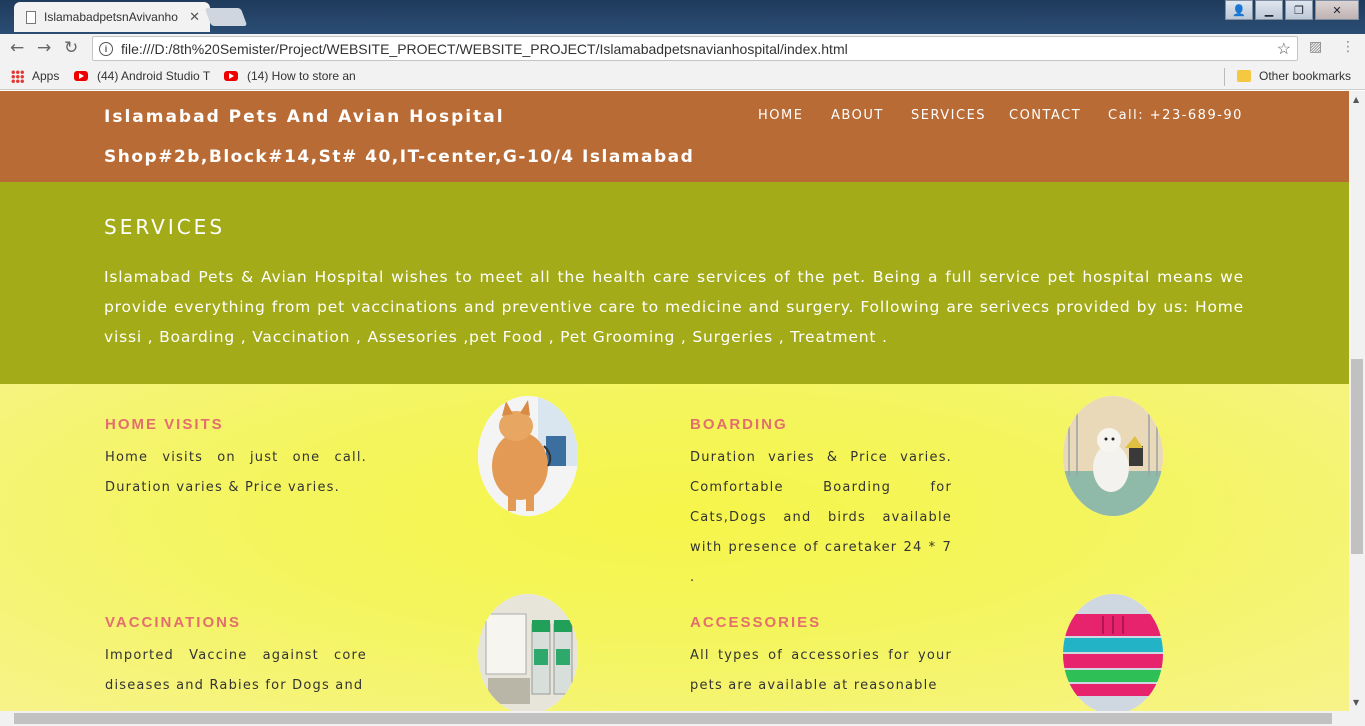 The image size is (1365, 726). Describe the element at coordinates (1224, 77) in the screenshot. I see `bookmarks-divider` at that location.